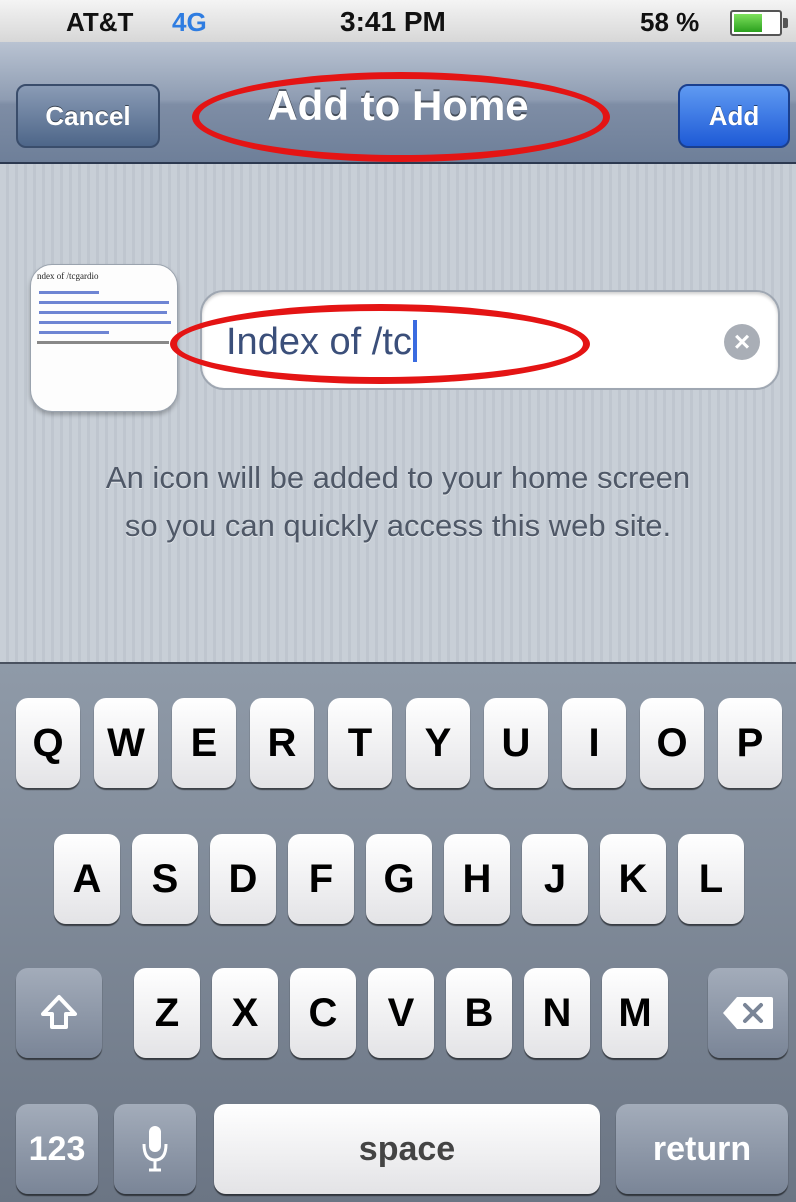 This screenshot has height=1202, width=796. Describe the element at coordinates (126, 743) in the screenshot. I see `key-w: W` at that location.